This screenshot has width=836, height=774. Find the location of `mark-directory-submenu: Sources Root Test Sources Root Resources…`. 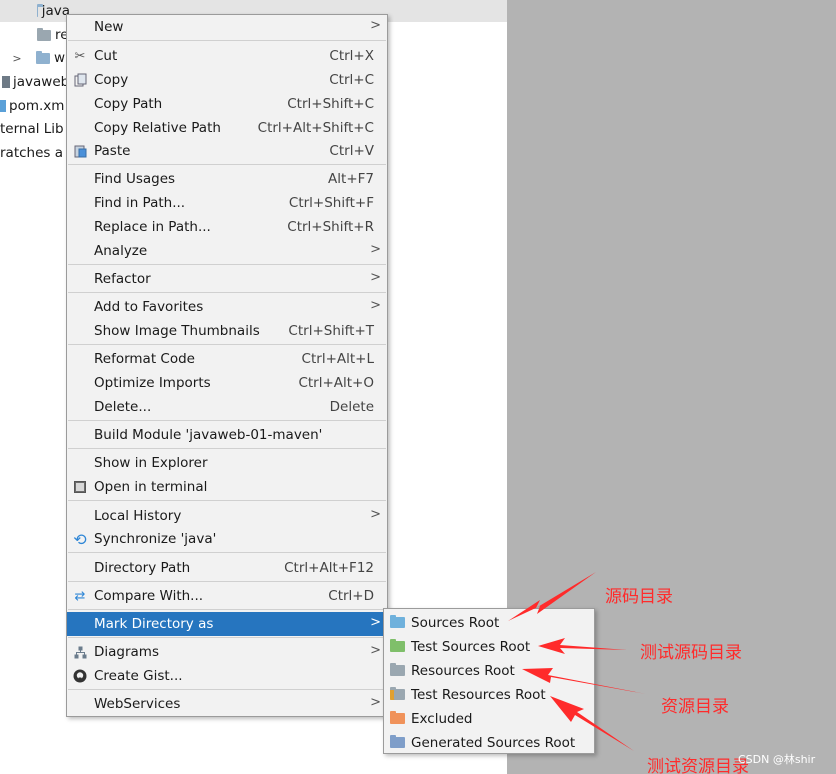

mark-directory-submenu: Sources Root Test Sources Root Resources… is located at coordinates (489, 681).